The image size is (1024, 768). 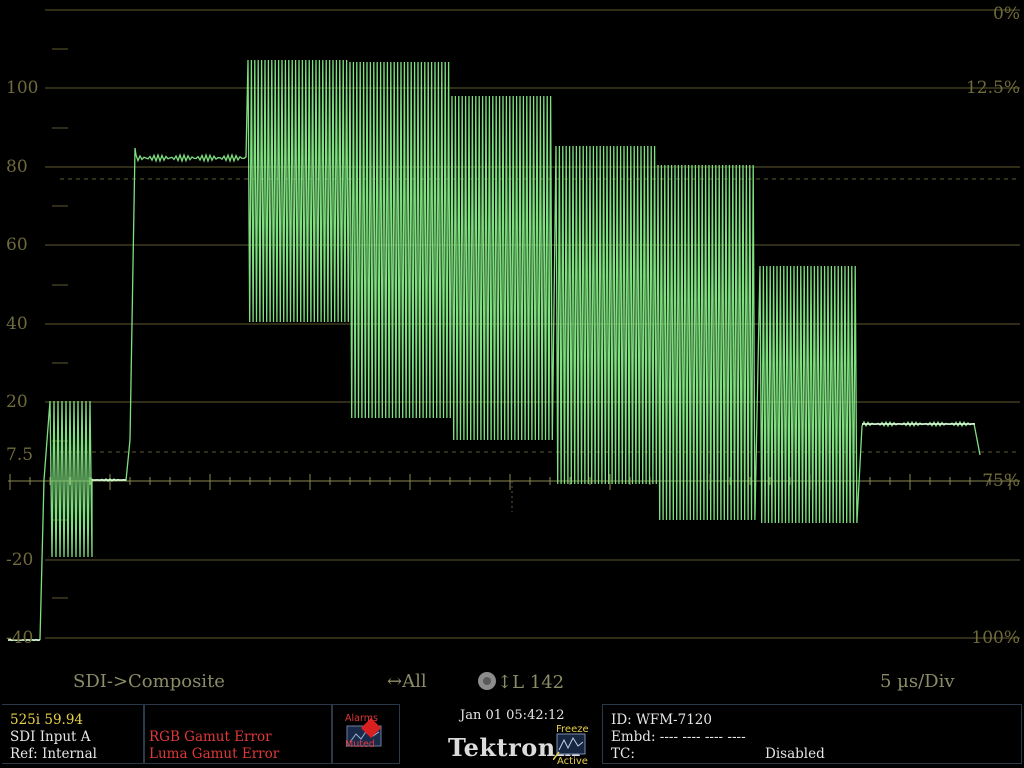 What do you see at coordinates (47, 720) in the screenshot?
I see `video-format: 525i 59.94` at bounding box center [47, 720].